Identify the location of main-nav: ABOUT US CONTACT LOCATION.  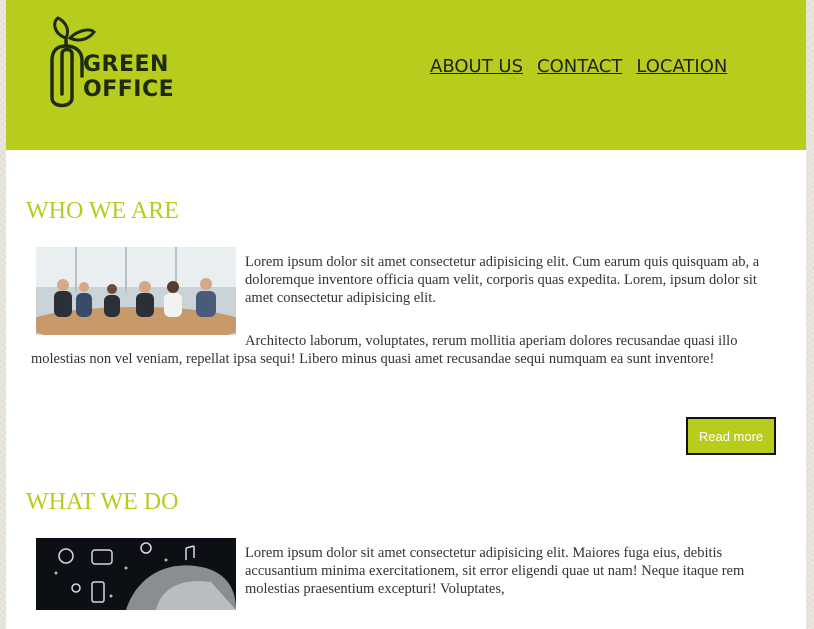
(578, 66).